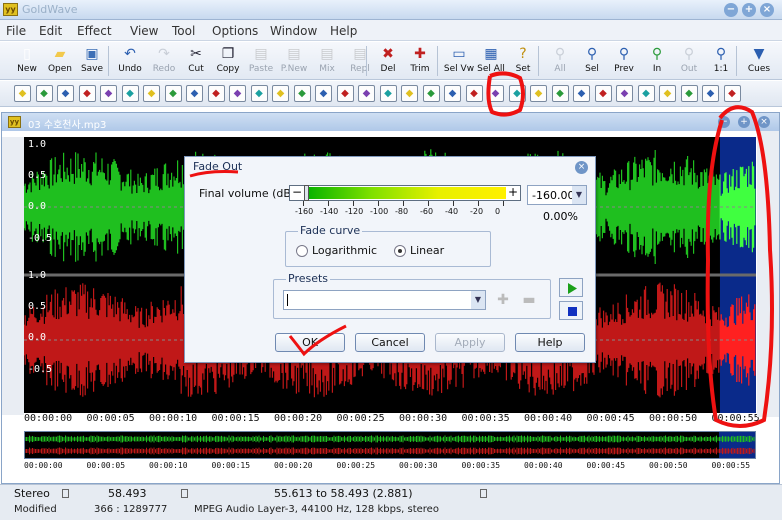 This screenshot has height=520, width=782. Describe the element at coordinates (749, 10) in the screenshot. I see `maximize-button: +` at that location.